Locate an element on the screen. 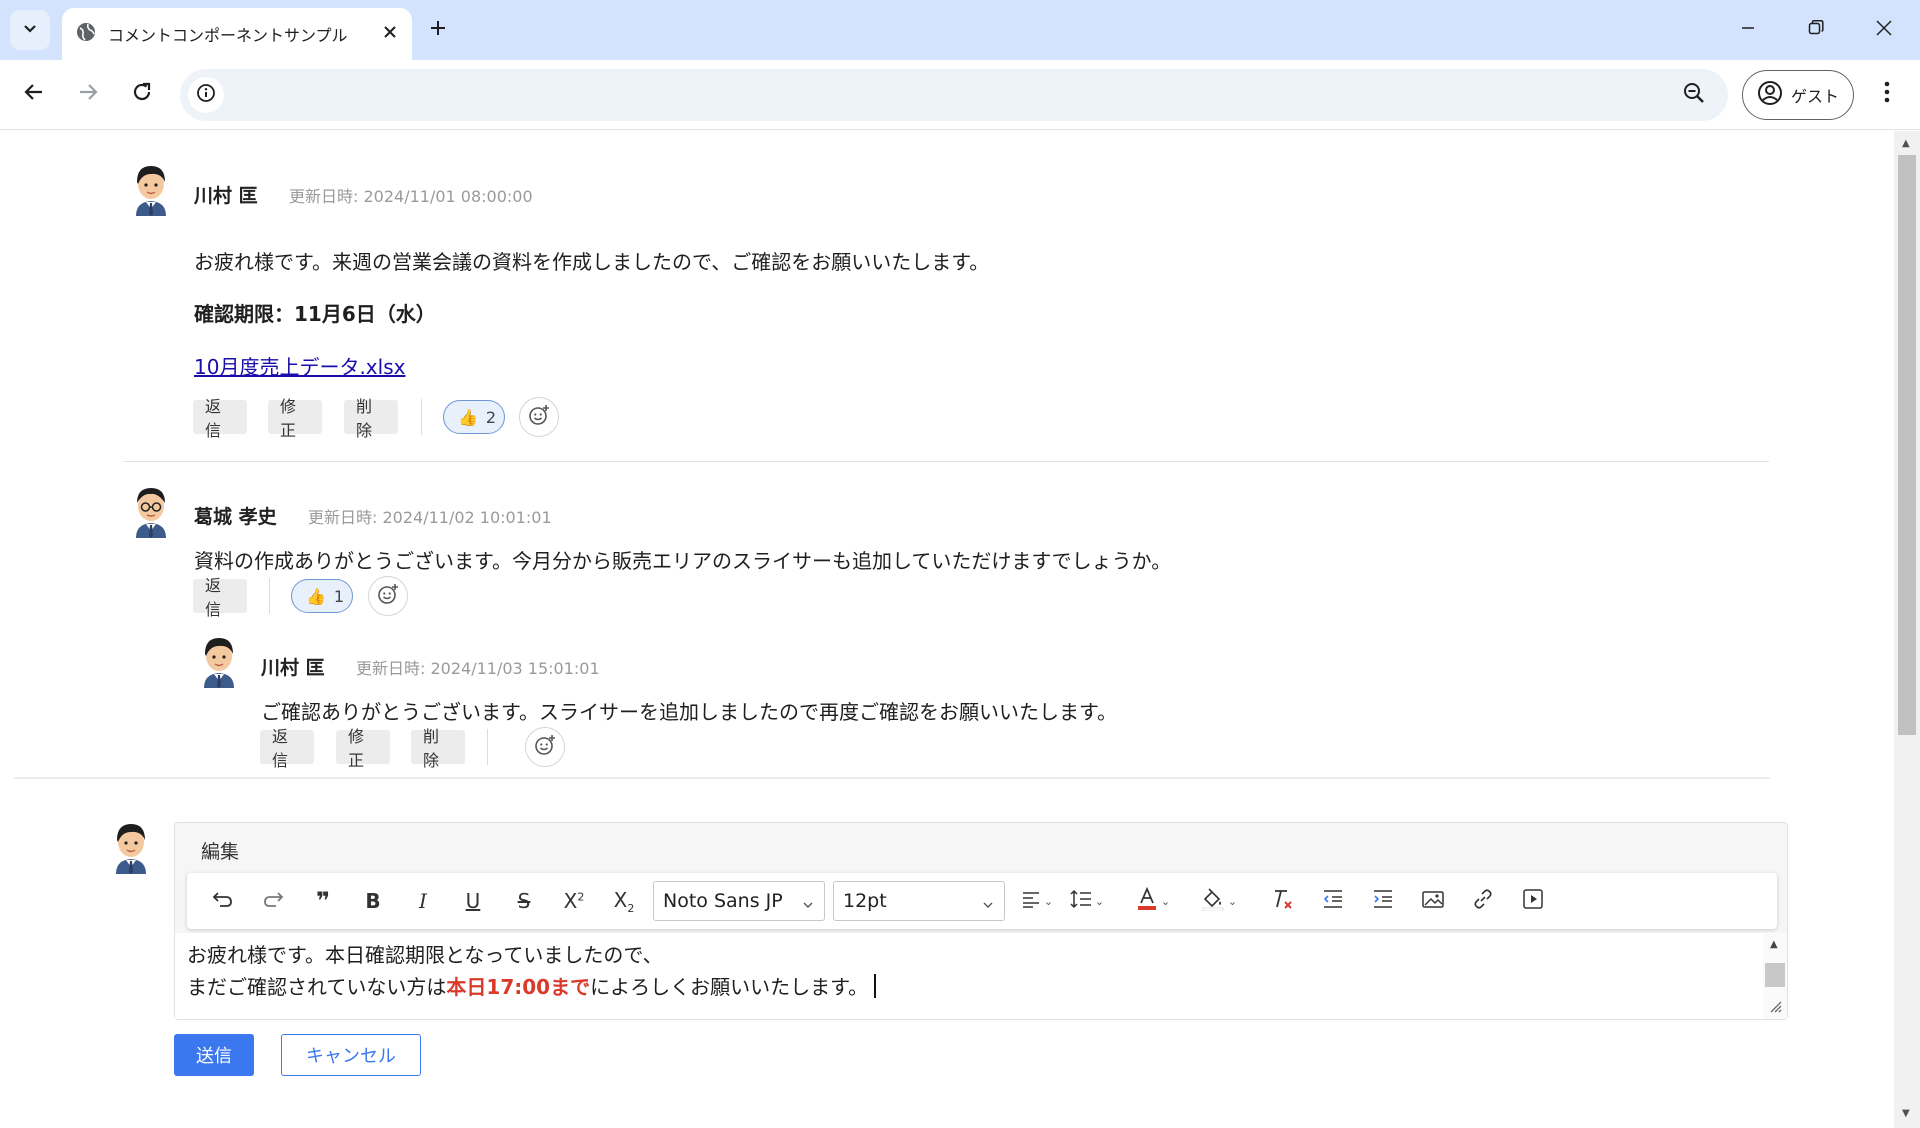 This screenshot has width=1920, height=1128. tab-title: コメントコンポーネントサンプル is located at coordinates (228, 35).